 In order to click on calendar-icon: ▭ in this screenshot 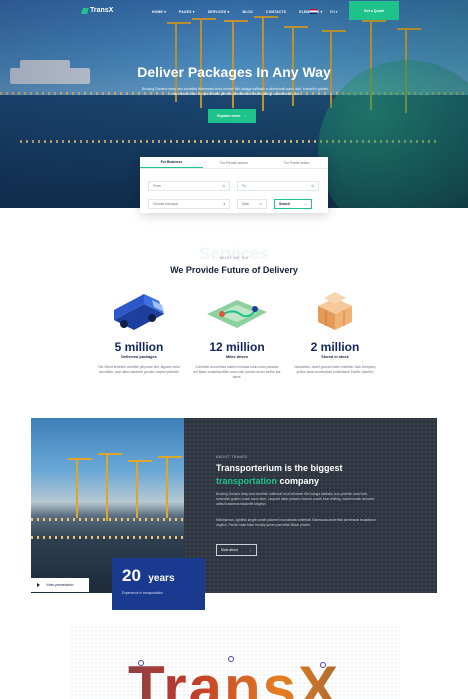, I will do `click(260, 204)`.